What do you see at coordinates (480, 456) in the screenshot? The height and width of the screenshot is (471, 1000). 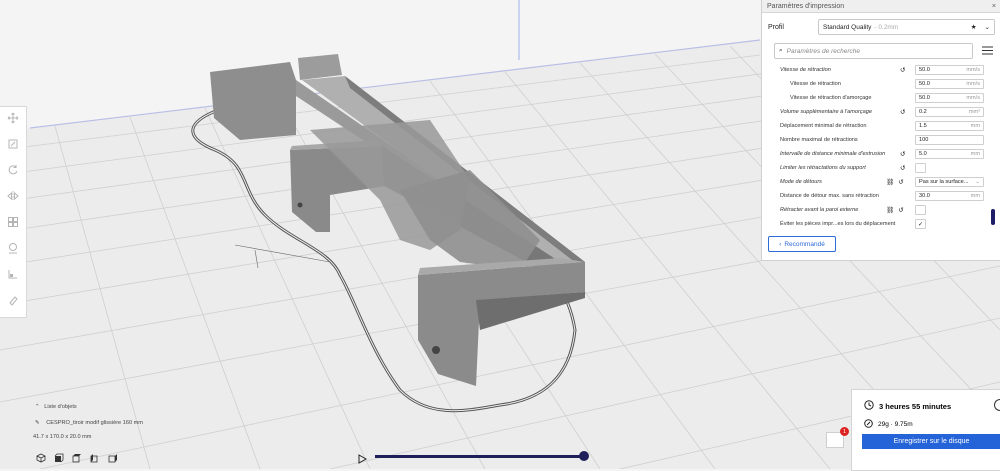 I see `layer-progress-track` at bounding box center [480, 456].